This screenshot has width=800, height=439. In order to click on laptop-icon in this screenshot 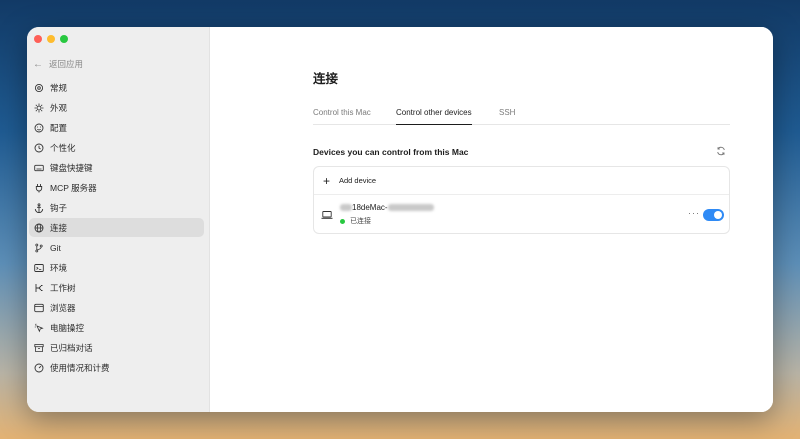, I will do `click(327, 215)`.